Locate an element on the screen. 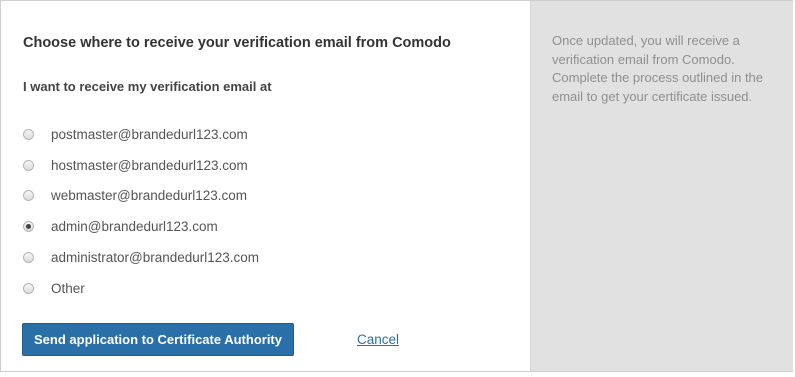 This screenshot has height=377, width=795. option-label: admin@brandedurl123.com is located at coordinates (134, 227).